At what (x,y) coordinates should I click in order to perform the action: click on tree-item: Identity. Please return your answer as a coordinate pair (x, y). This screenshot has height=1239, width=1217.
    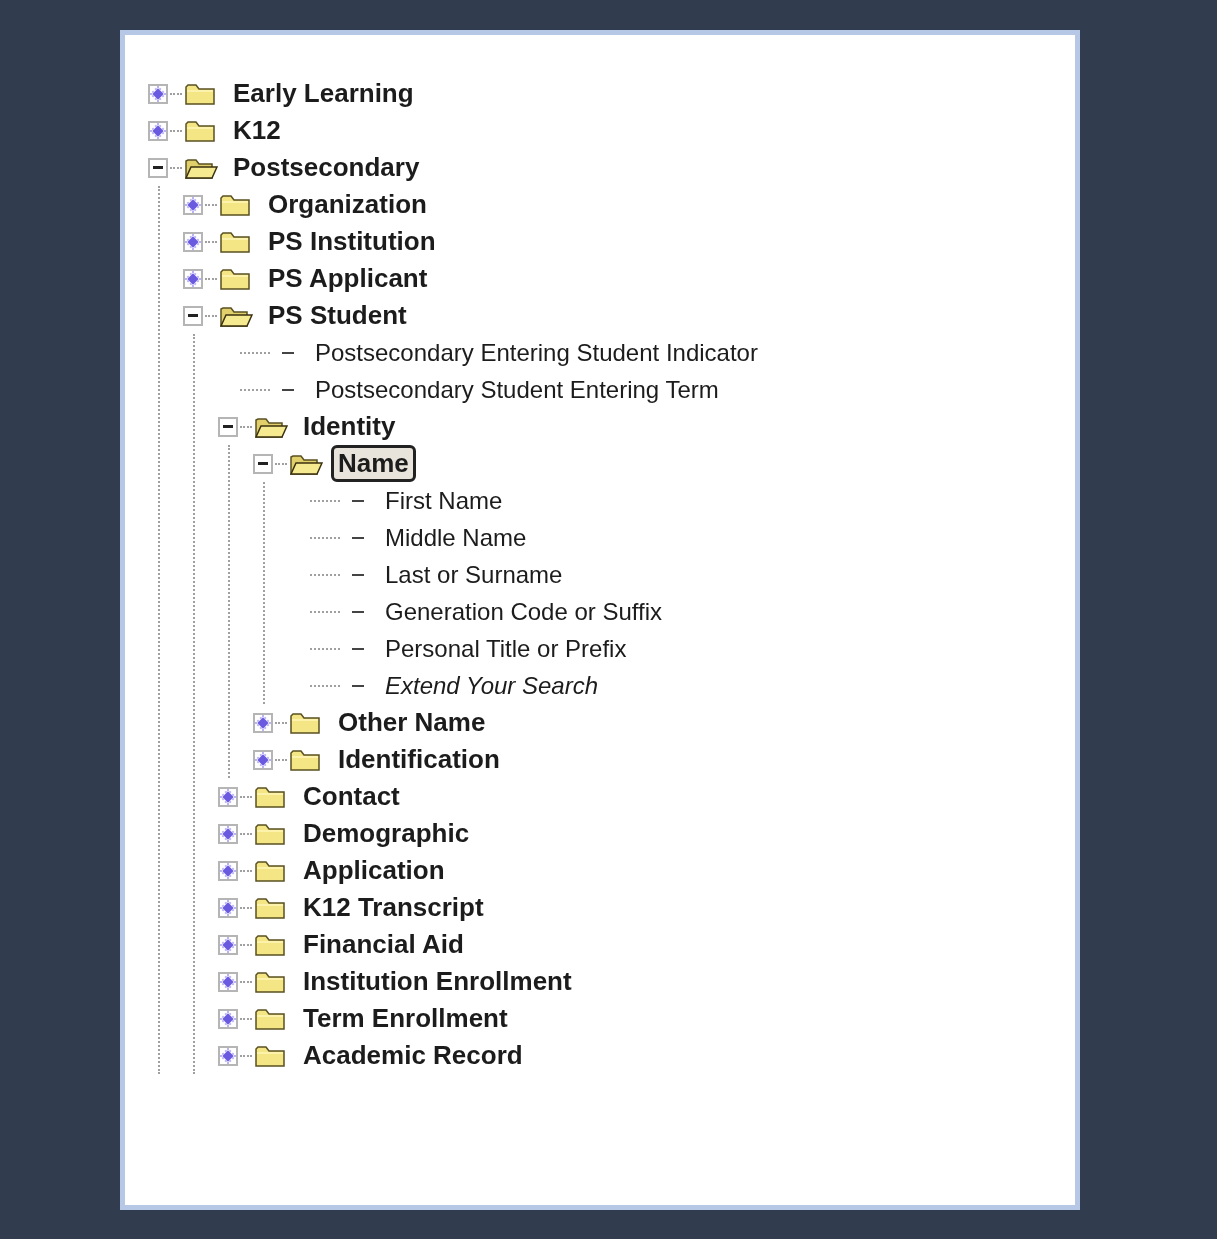
    Looking at the image, I should click on (349, 426).